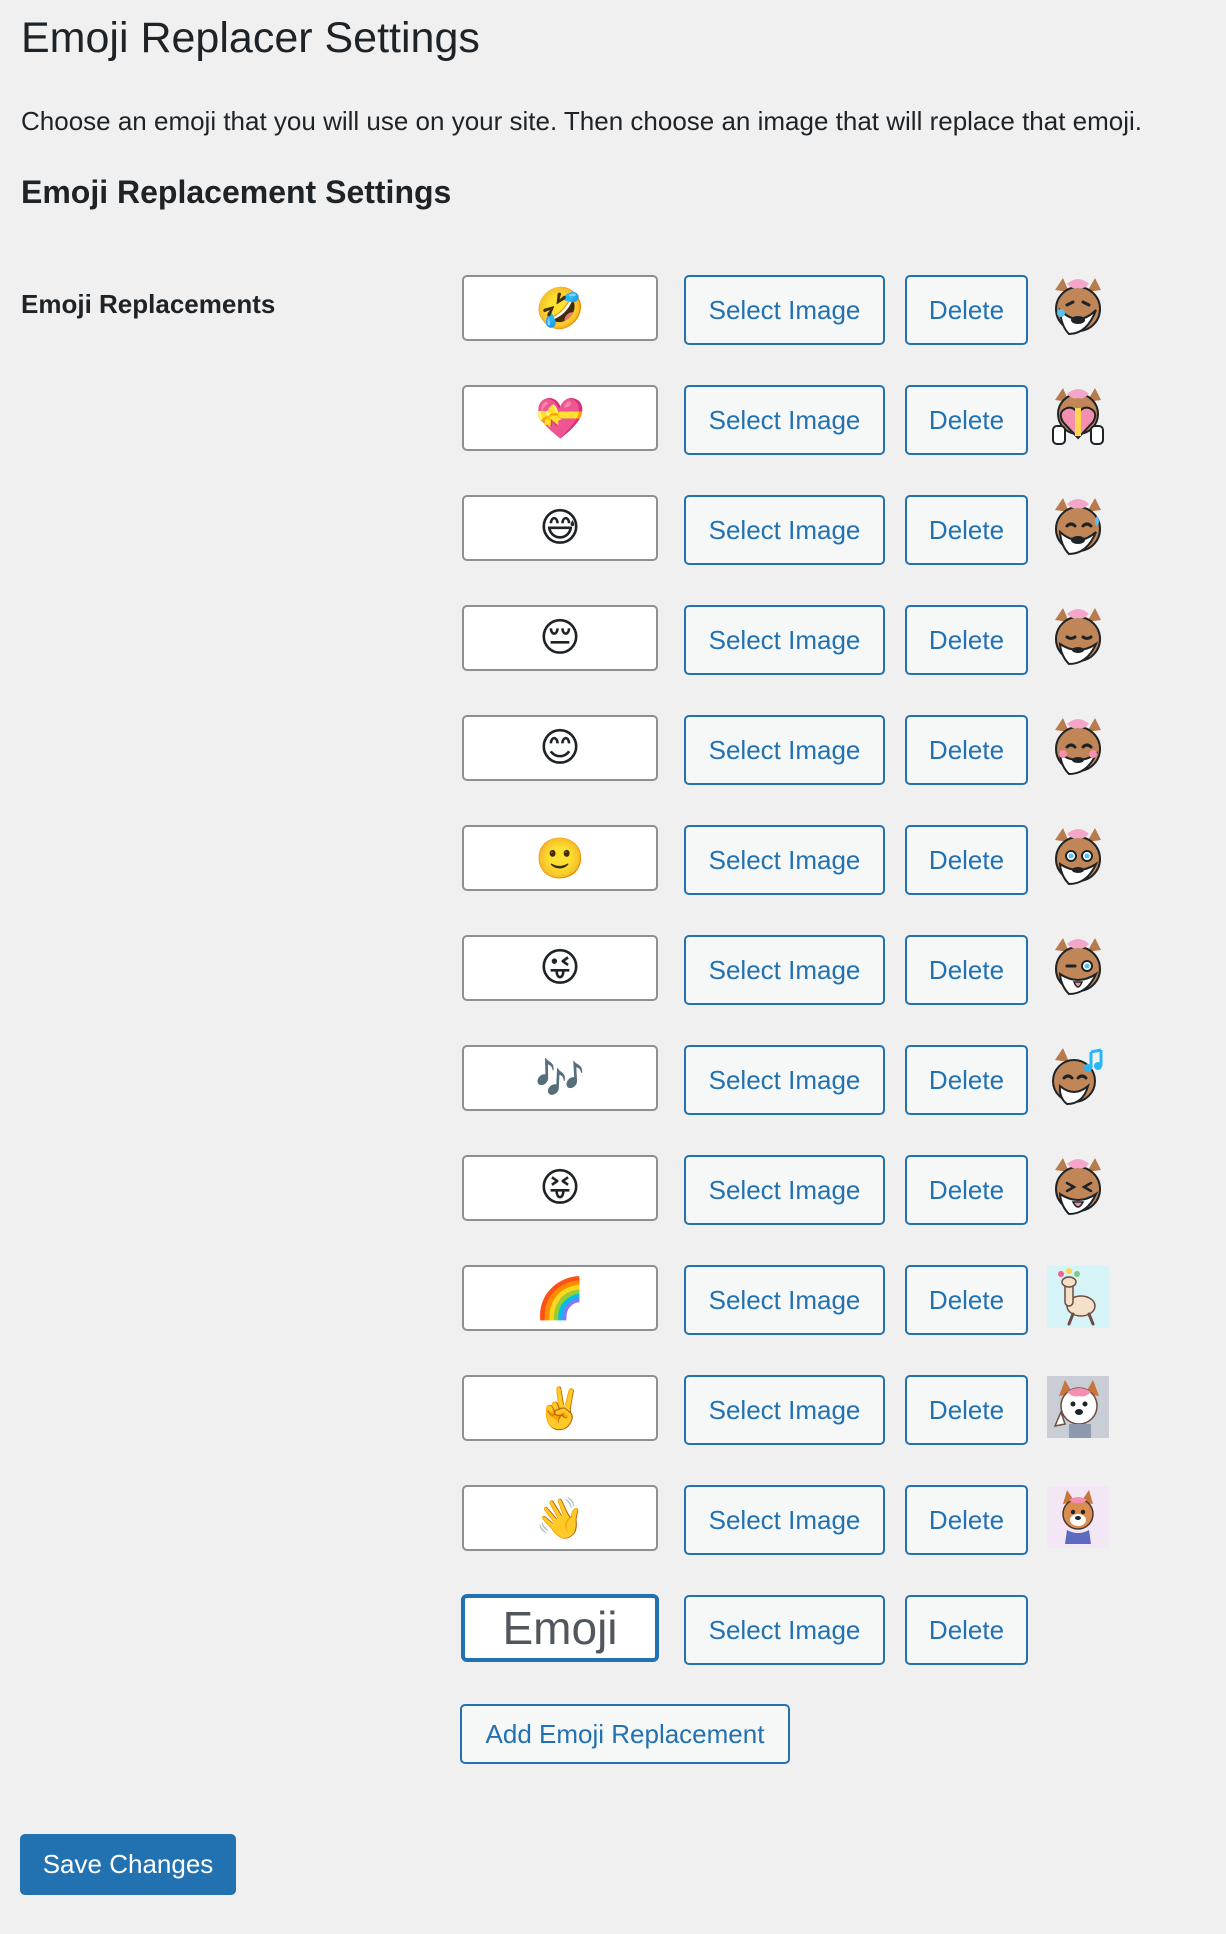 The width and height of the screenshot is (1226, 1934). What do you see at coordinates (128, 1864) in the screenshot?
I see `save-changes-button: Save Changes` at bounding box center [128, 1864].